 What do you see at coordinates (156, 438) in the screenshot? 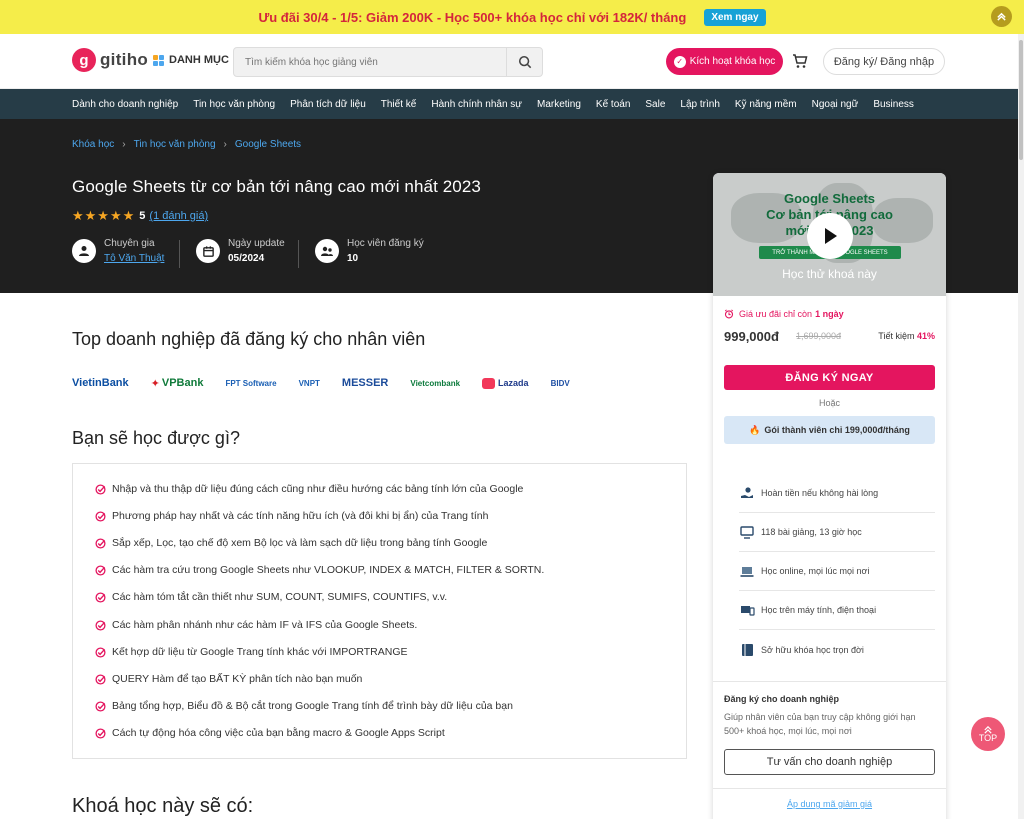
I see `learn-heading: Bạn sẽ học được gì?` at bounding box center [156, 438].